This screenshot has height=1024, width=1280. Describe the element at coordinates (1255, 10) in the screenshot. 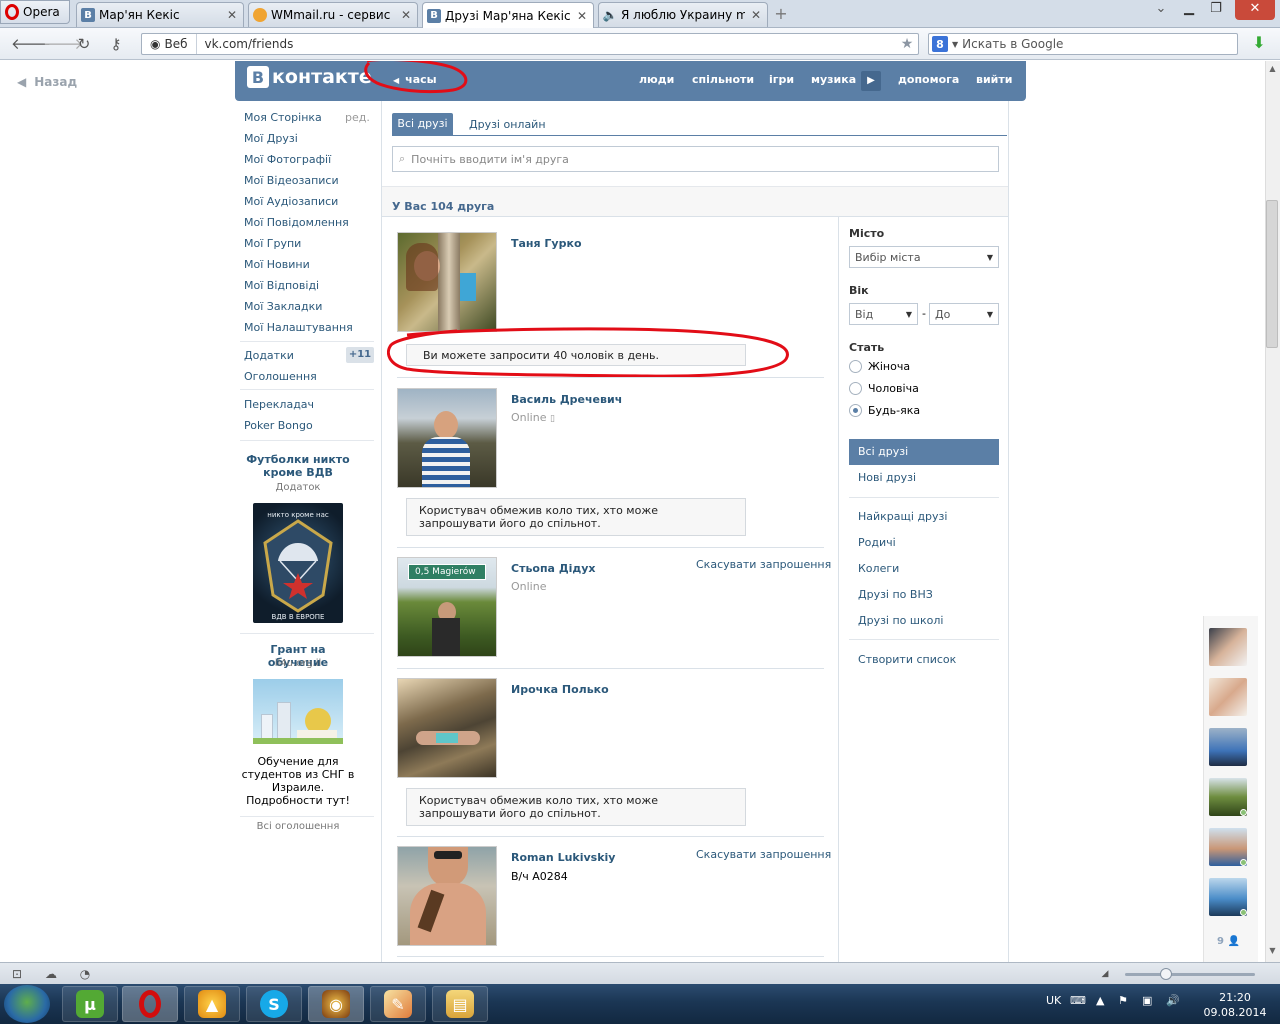

I see `close-window-icon: ✕` at that location.